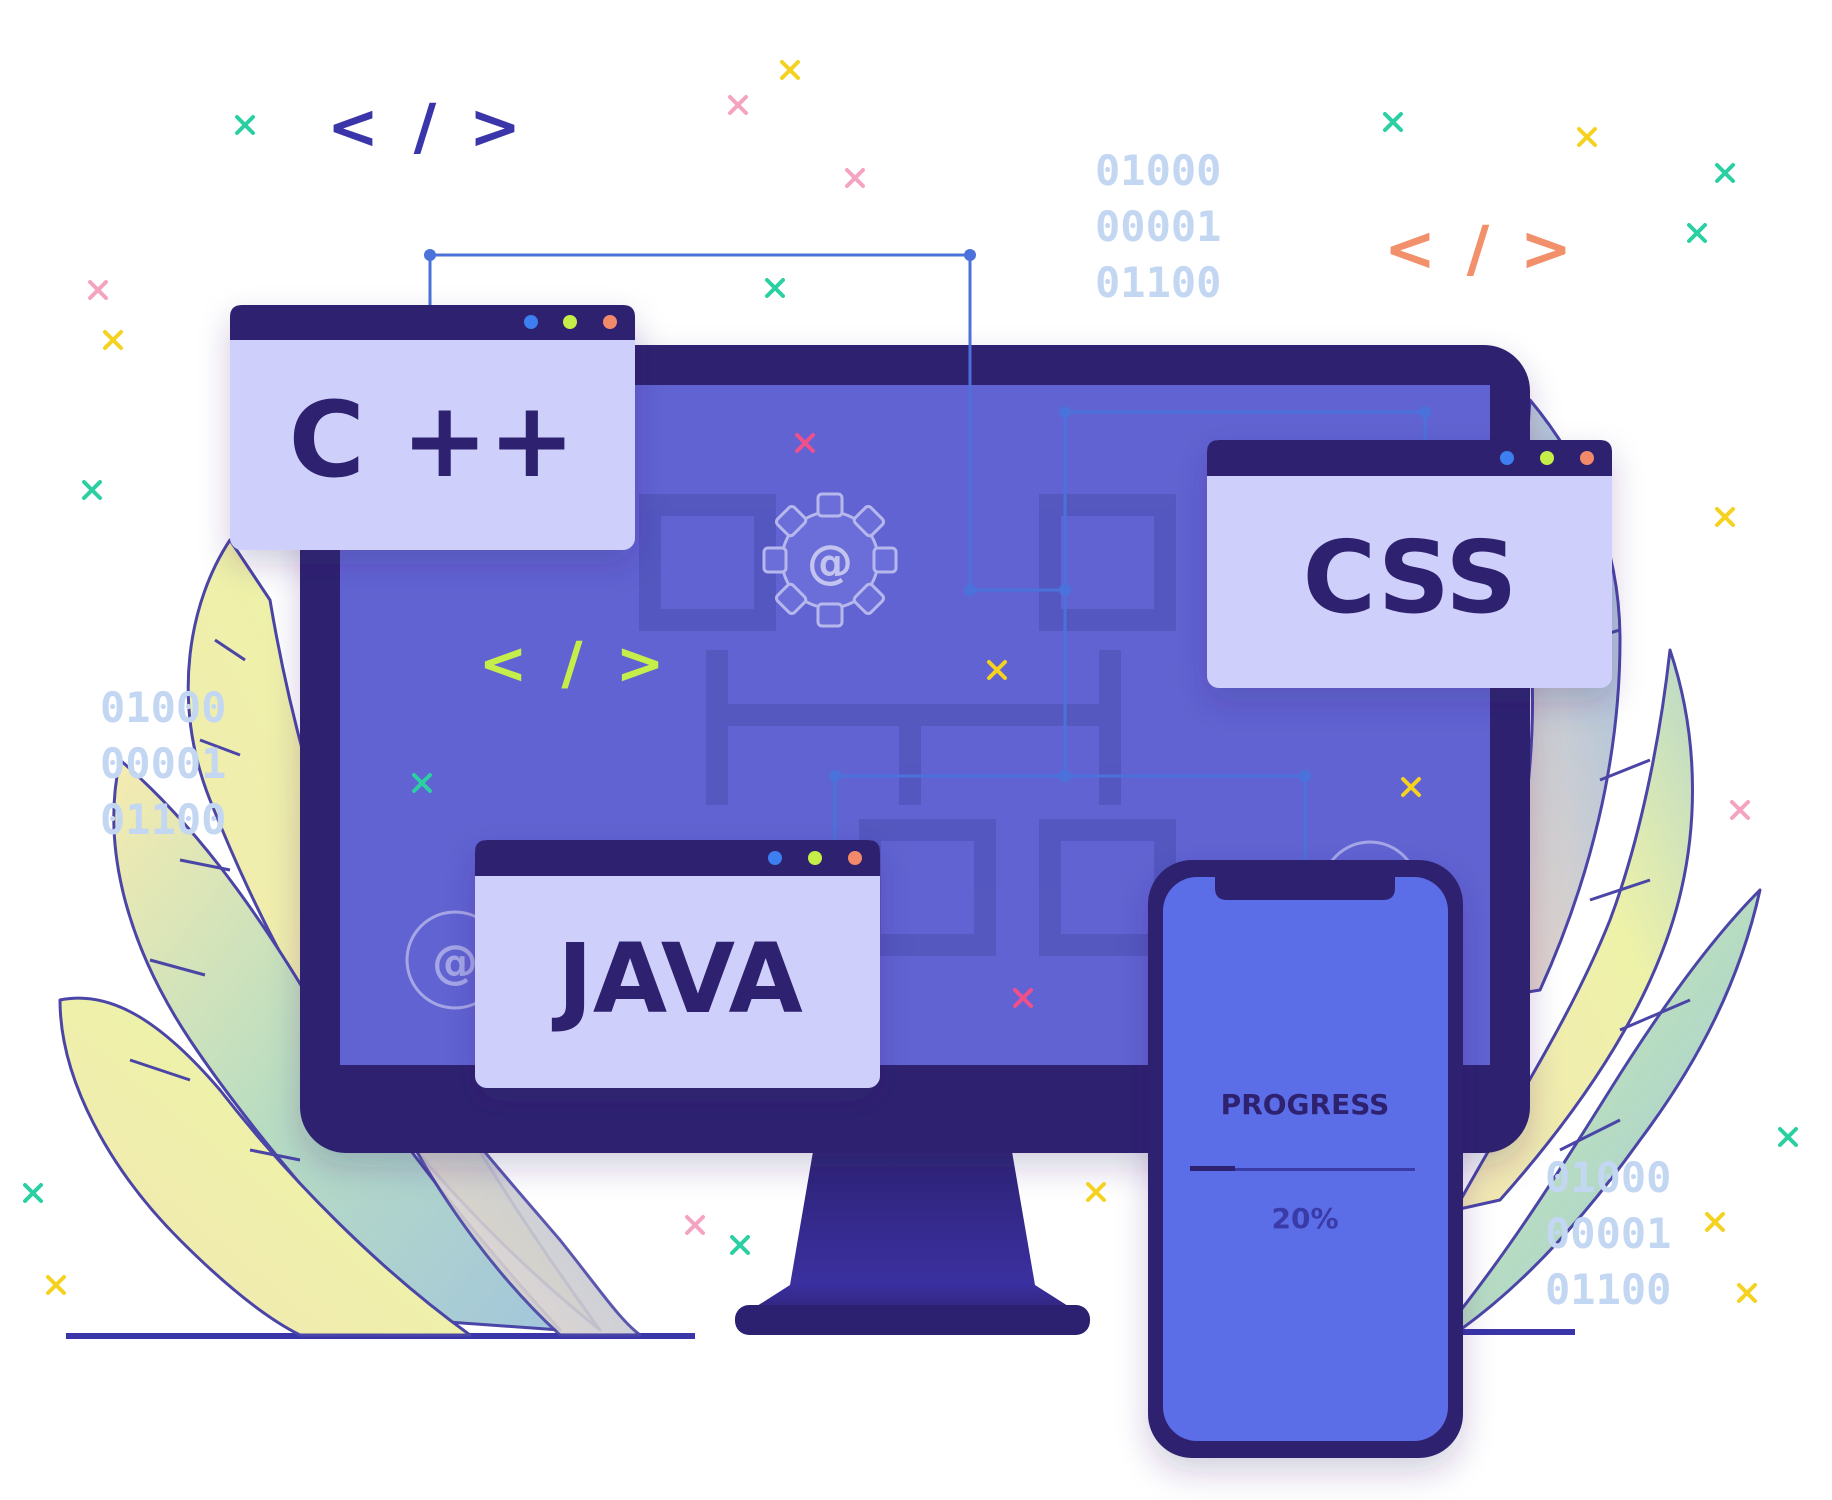 Image resolution: width=1832 pixels, height=1500 pixels. I want to click on monitor-stand, so click(912, 1230).